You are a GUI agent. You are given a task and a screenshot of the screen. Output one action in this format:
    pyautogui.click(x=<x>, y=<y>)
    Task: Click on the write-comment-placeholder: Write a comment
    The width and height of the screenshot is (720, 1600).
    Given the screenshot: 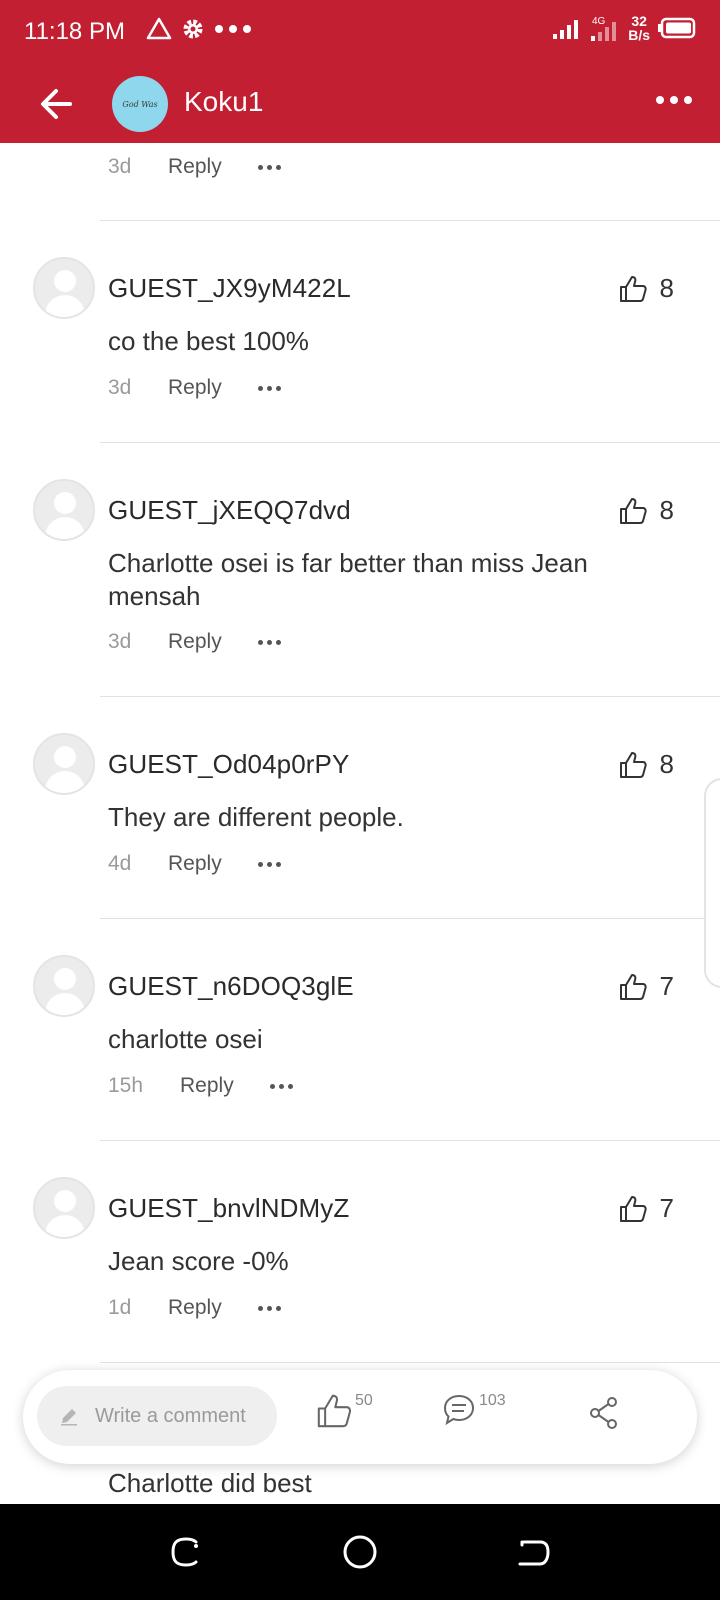 What is the action you would take?
    pyautogui.click(x=170, y=1415)
    